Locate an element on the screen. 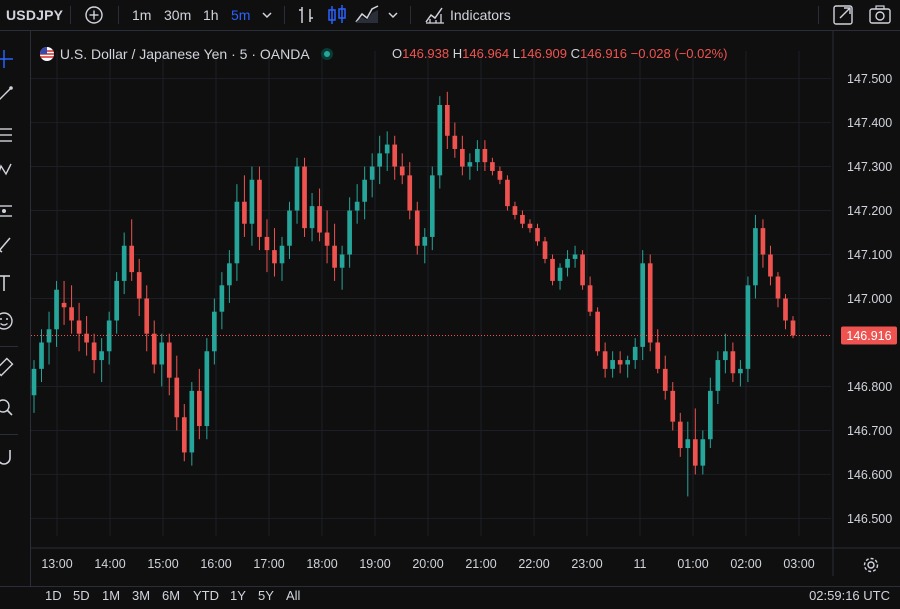 The width and height of the screenshot is (900, 609). market-status-icon is located at coordinates (326, 54).